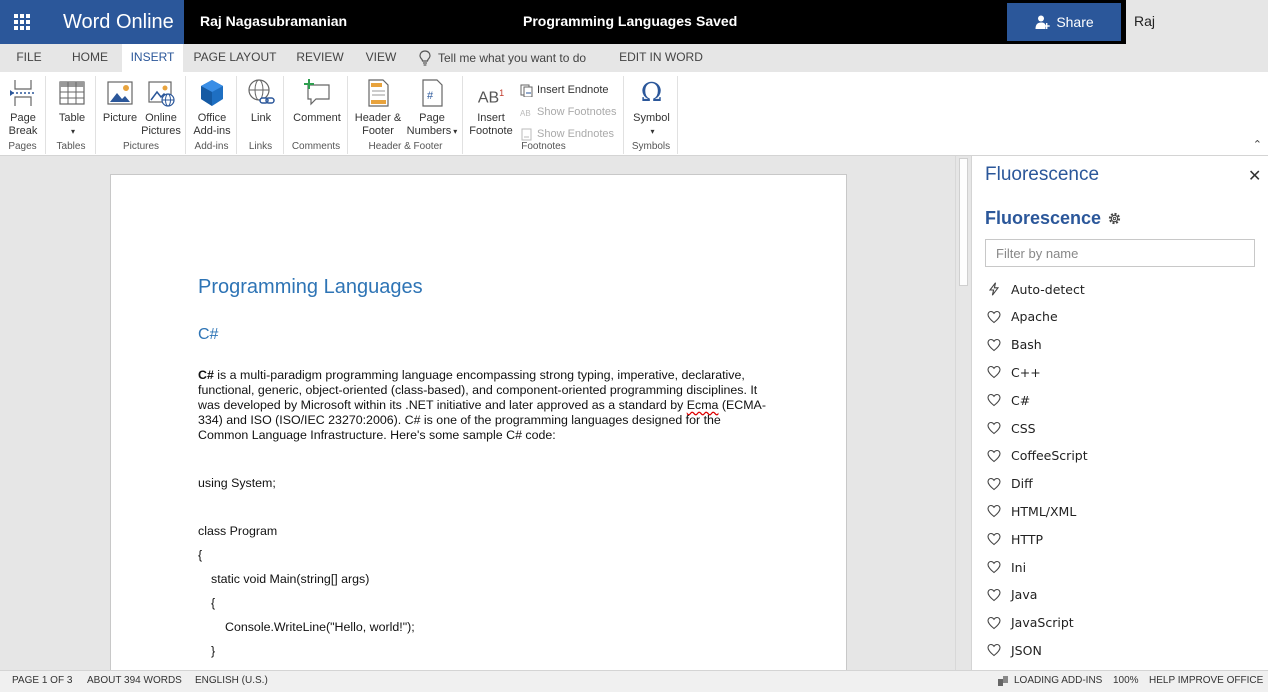 The width and height of the screenshot is (1268, 692). I want to click on ribbon-group-symbols: Ω Symbol ▾ Symbols, so click(651, 115).